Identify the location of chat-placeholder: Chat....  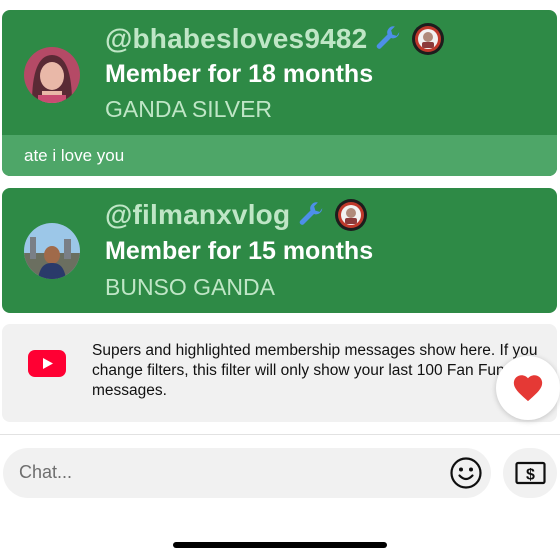
(46, 472).